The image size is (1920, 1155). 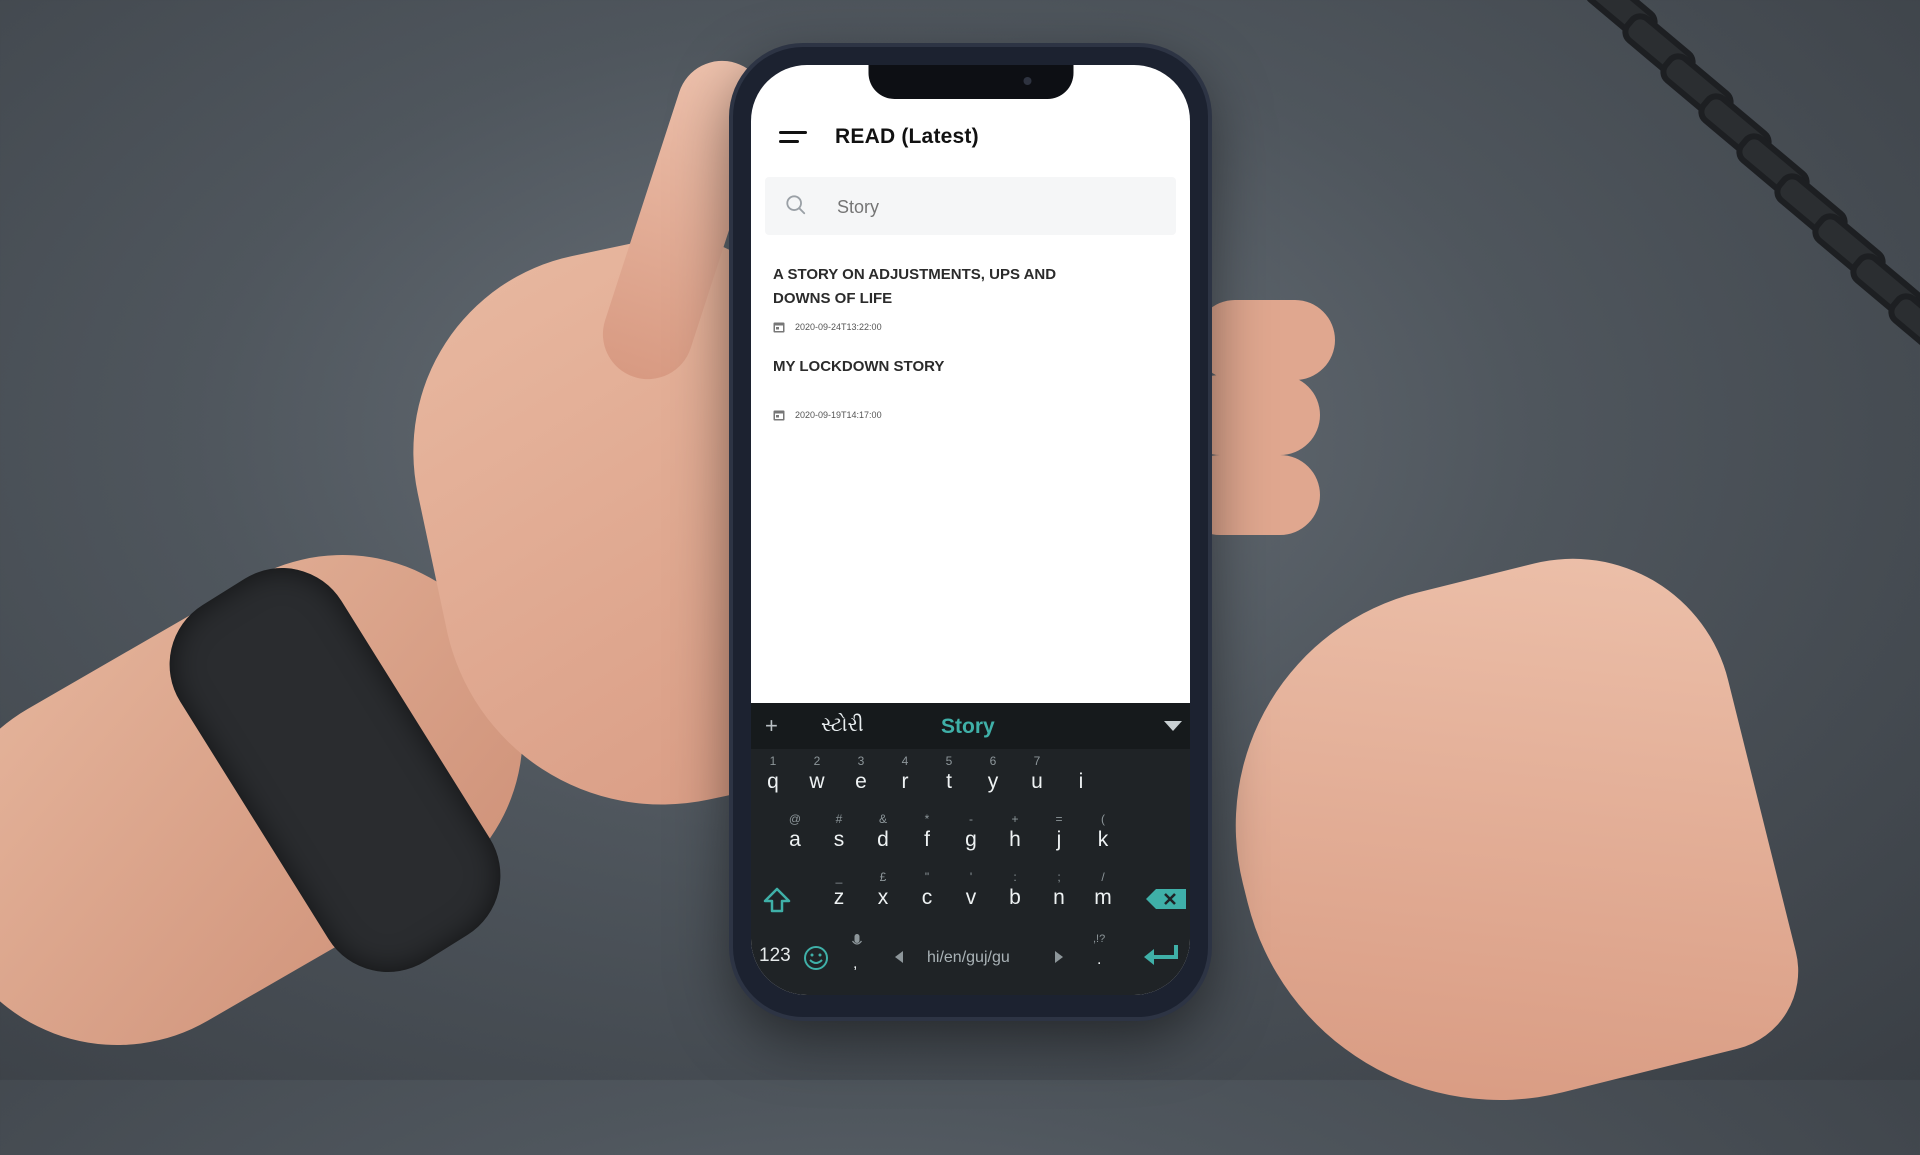 I want to click on key-alt-label: #, so click(x=839, y=819).